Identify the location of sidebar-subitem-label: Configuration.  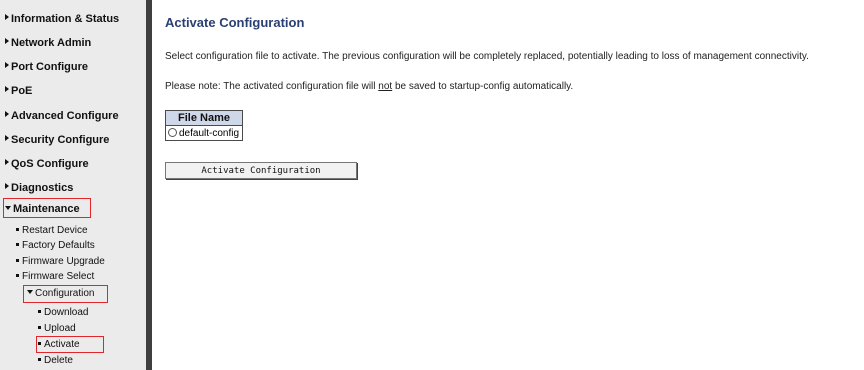
(65, 293).